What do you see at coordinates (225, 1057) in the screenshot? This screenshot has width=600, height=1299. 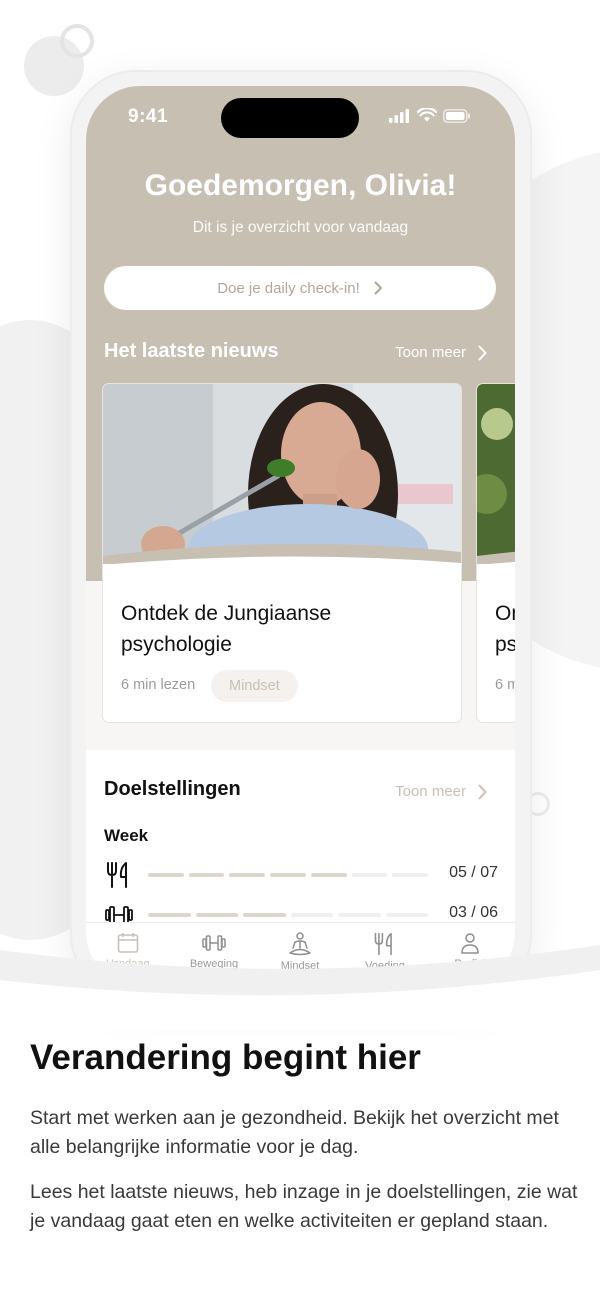 I see `promo-headline: Verandering begint hier` at bounding box center [225, 1057].